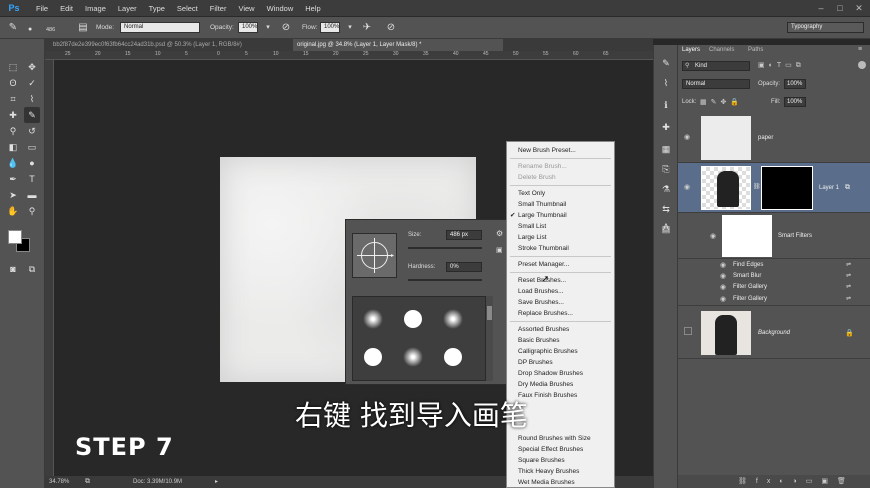  I want to click on mode-select: Normal, so click(160, 27).